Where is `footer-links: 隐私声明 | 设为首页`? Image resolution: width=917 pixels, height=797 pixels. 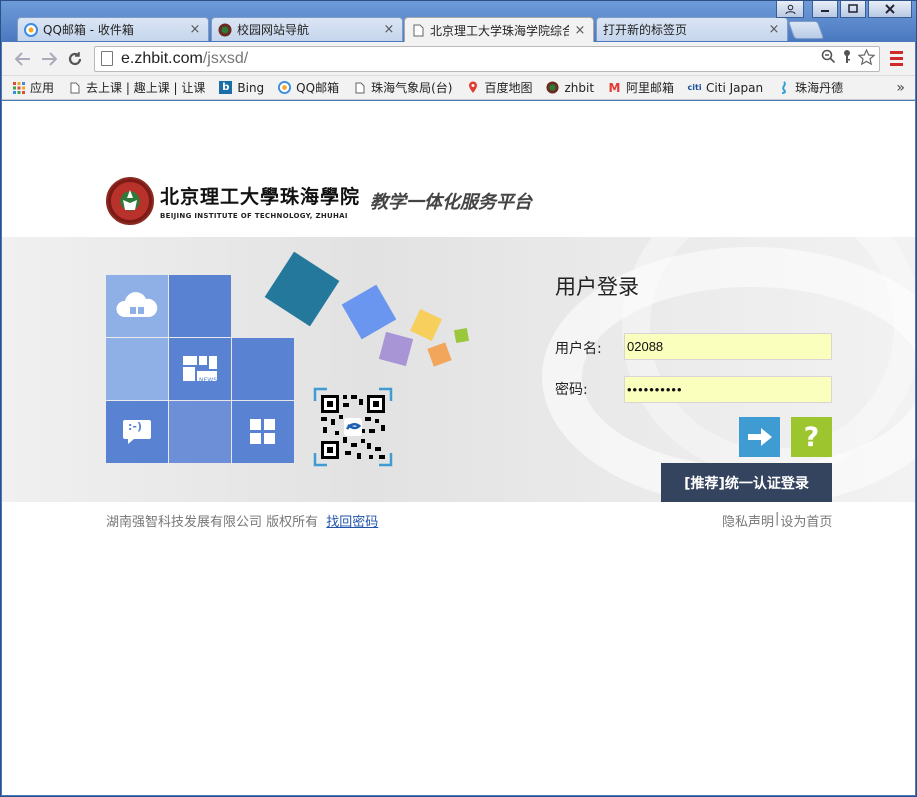
footer-links: 隐私声明 | 设为首页 is located at coordinates (777, 520).